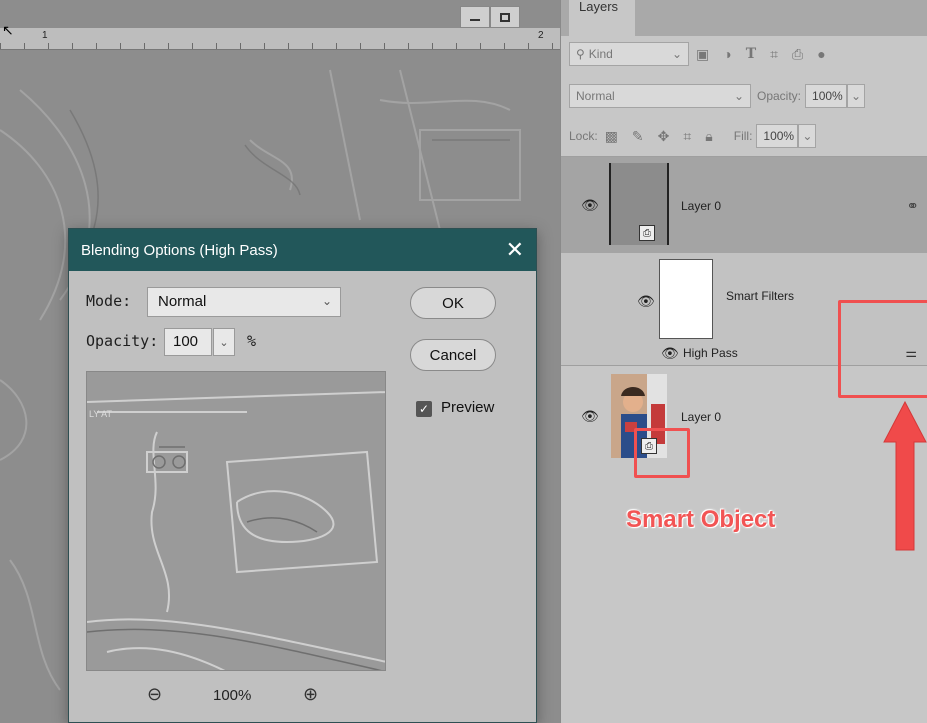  Describe the element at coordinates (252, 341) in the screenshot. I see `opacity-unit: %` at that location.